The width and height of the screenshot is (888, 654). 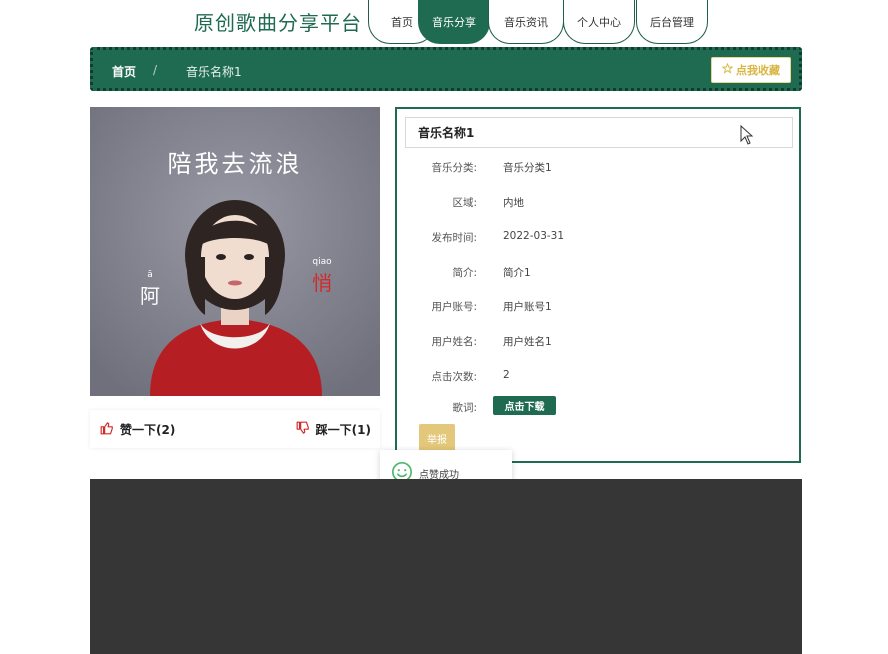 I want to click on favorite-button: 点我收藏, so click(x=751, y=70).